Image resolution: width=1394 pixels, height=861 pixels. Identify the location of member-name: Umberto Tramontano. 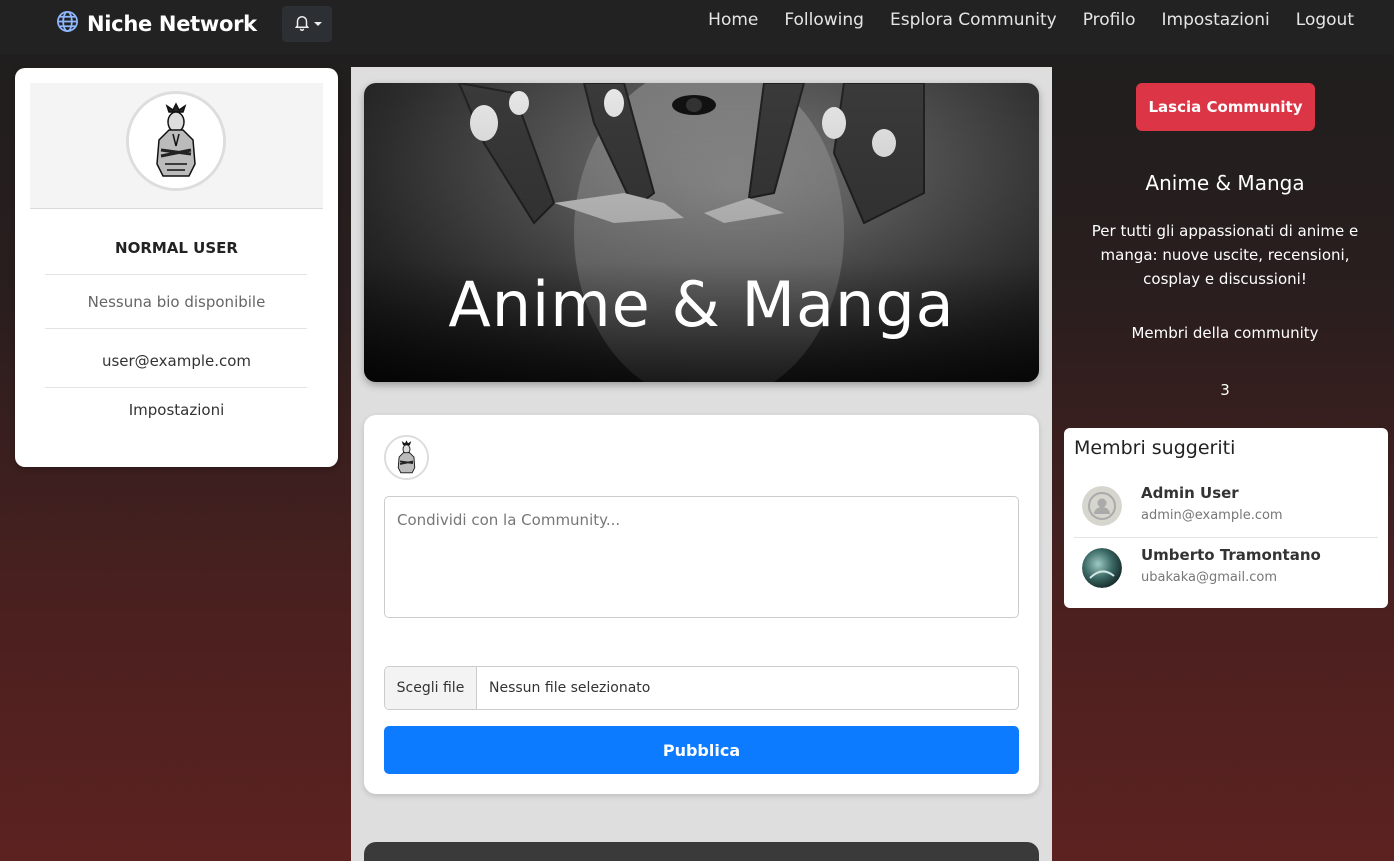
(1231, 555).